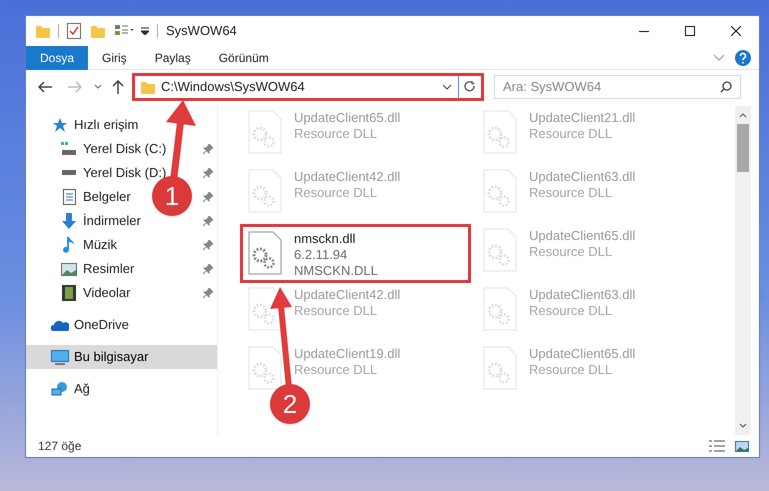 This screenshot has height=491, width=769. Describe the element at coordinates (243, 58) in the screenshot. I see `ribbon-tab: Görünüm` at that location.